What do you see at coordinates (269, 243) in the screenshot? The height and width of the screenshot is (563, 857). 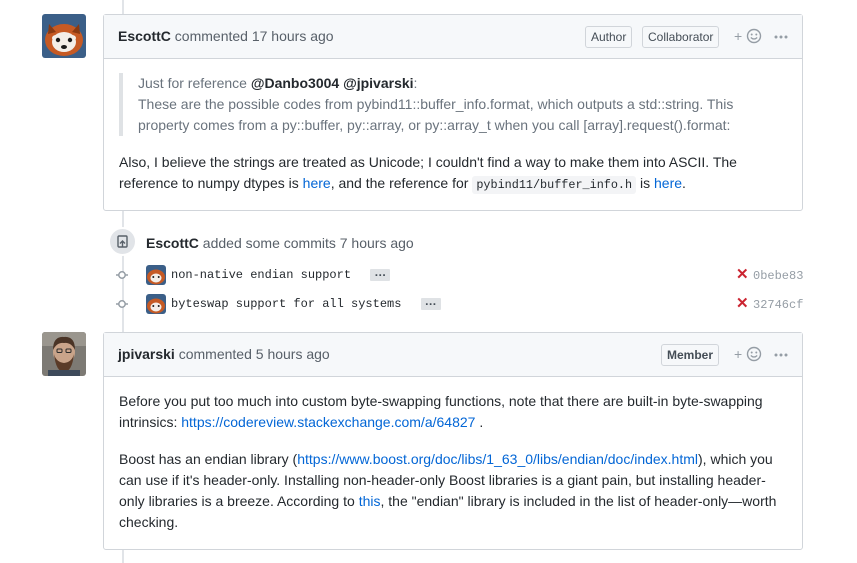 I see `event-text: added some commits` at bounding box center [269, 243].